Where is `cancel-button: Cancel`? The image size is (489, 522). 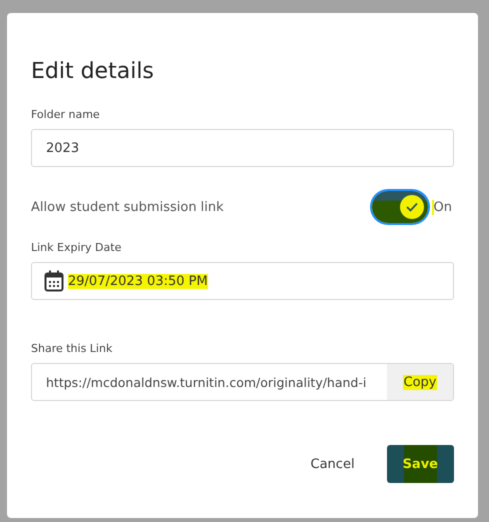 cancel-button: Cancel is located at coordinates (332, 464).